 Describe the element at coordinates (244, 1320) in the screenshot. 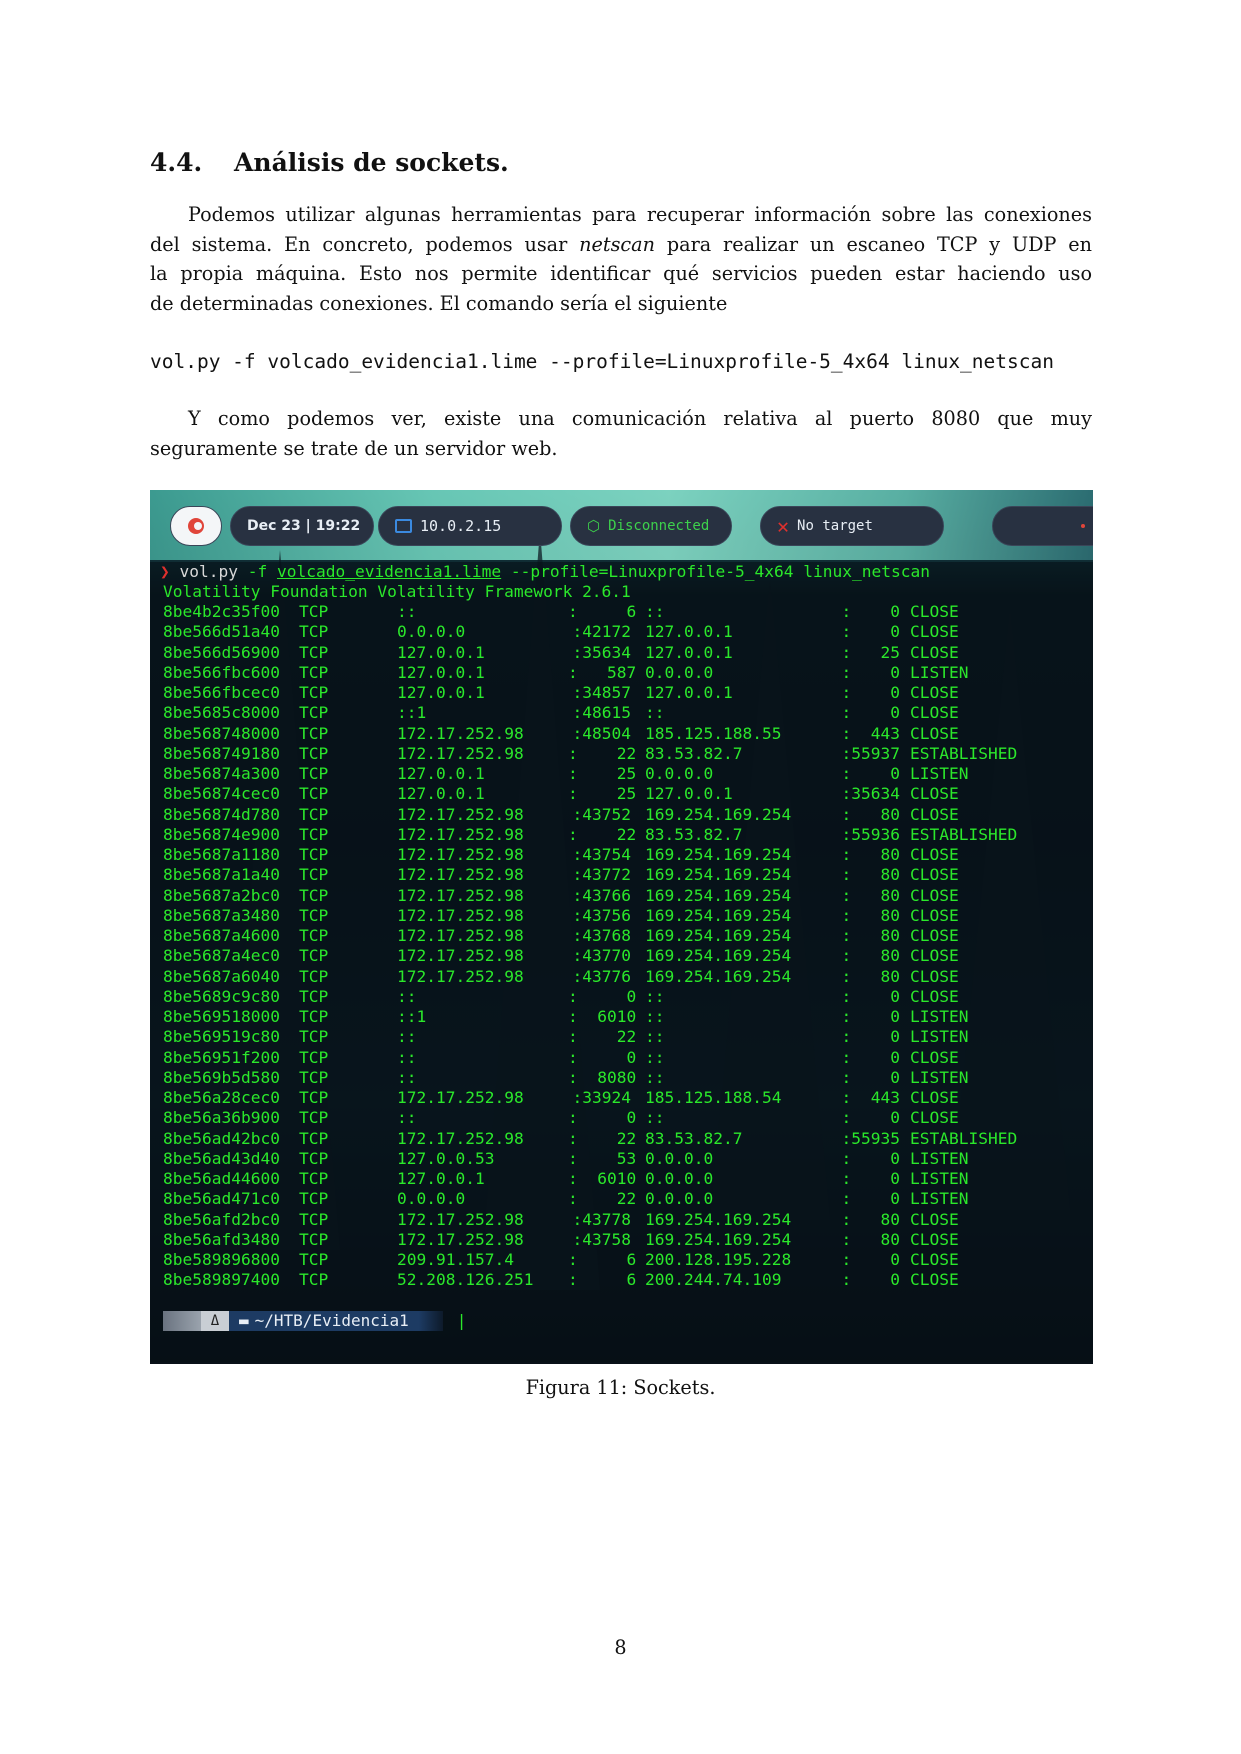

I see `folder-icon: ▬` at that location.